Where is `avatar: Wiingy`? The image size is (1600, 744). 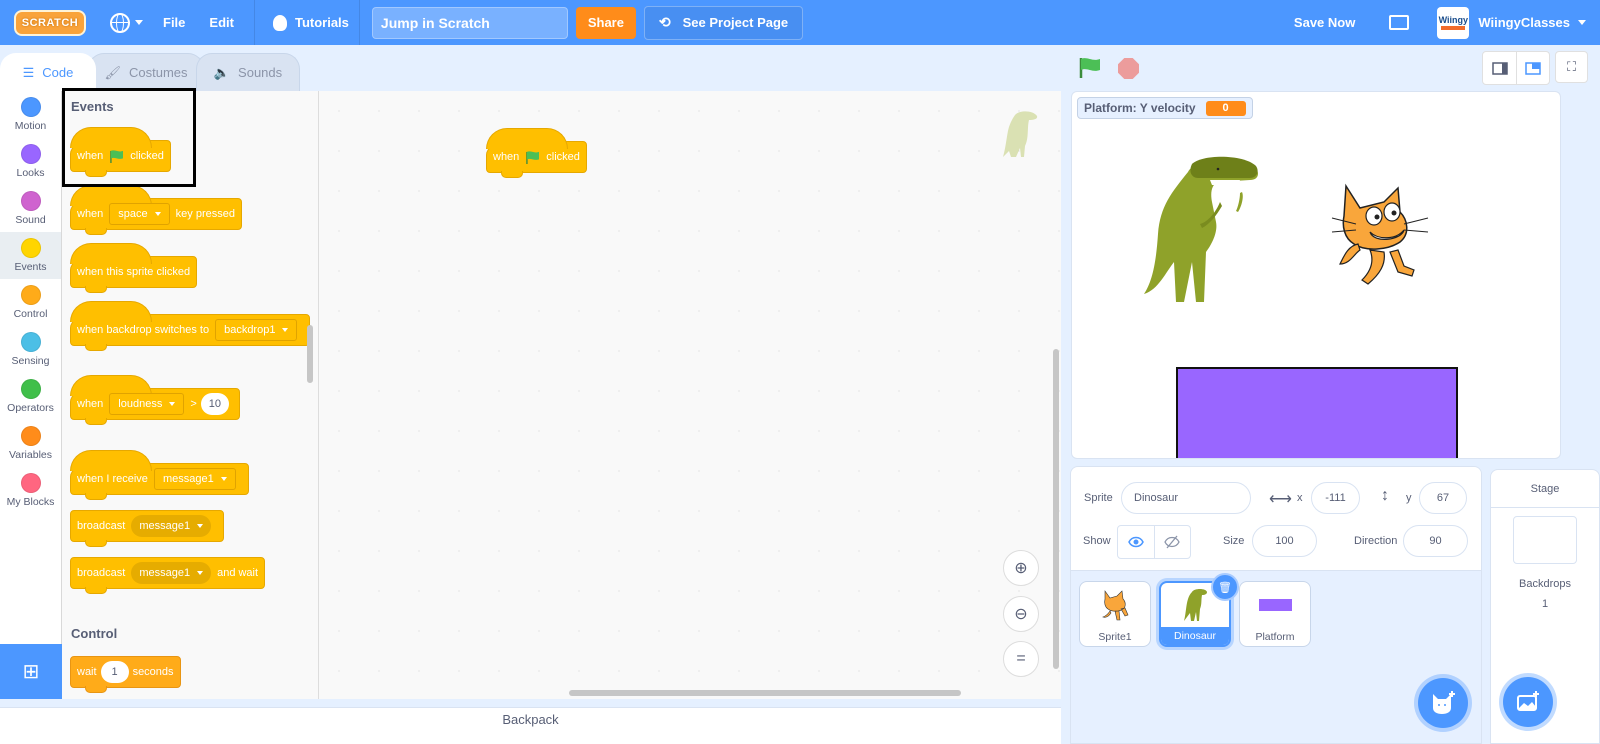 avatar: Wiingy is located at coordinates (1453, 22).